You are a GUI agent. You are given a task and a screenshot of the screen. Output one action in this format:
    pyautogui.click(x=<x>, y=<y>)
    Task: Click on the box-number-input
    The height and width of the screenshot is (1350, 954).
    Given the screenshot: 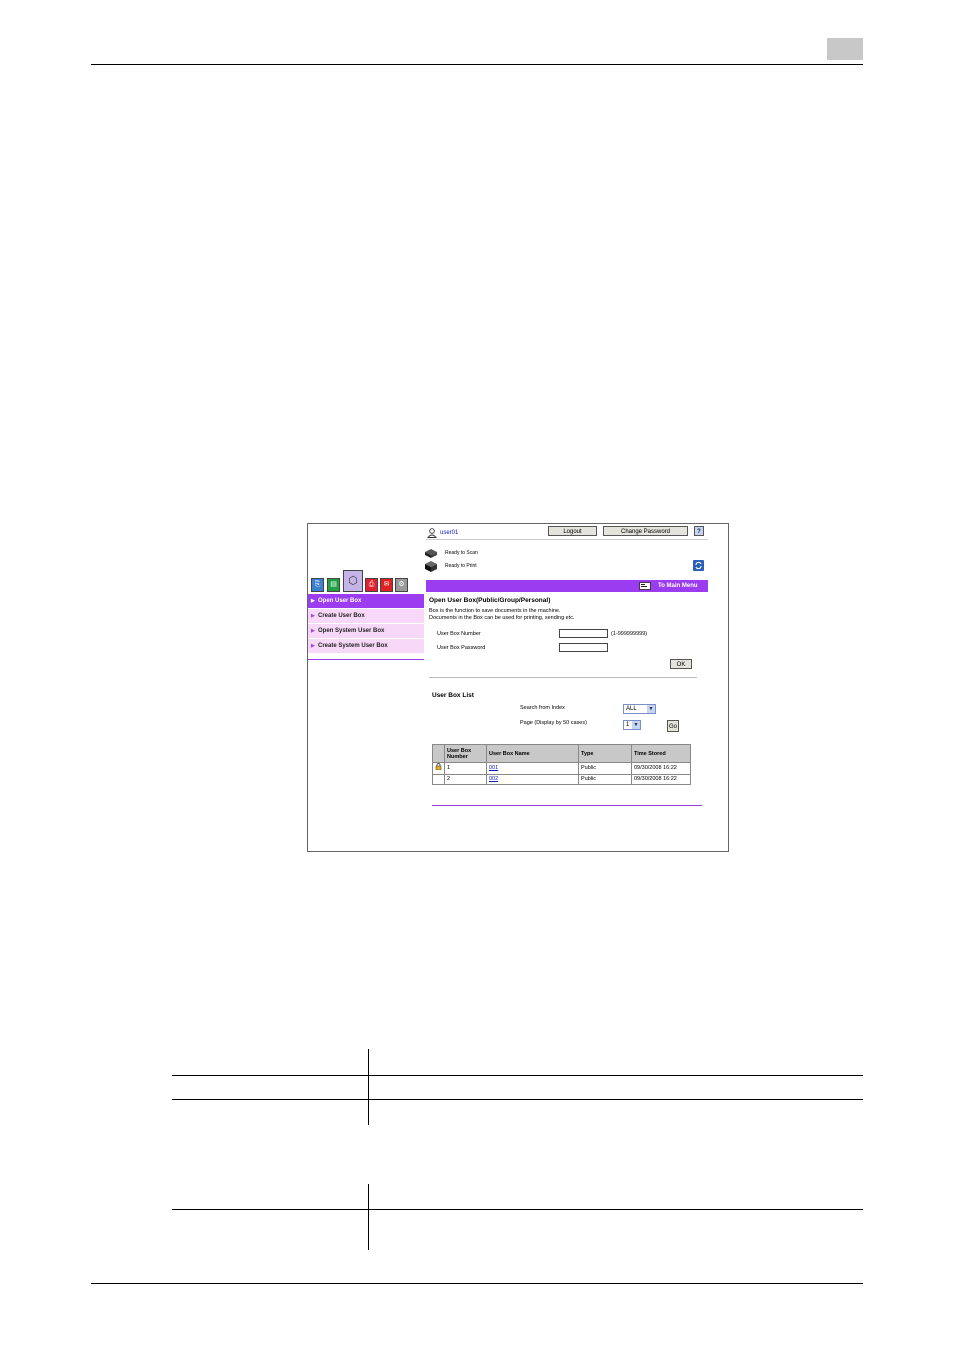 What is the action you would take?
    pyautogui.click(x=583, y=633)
    